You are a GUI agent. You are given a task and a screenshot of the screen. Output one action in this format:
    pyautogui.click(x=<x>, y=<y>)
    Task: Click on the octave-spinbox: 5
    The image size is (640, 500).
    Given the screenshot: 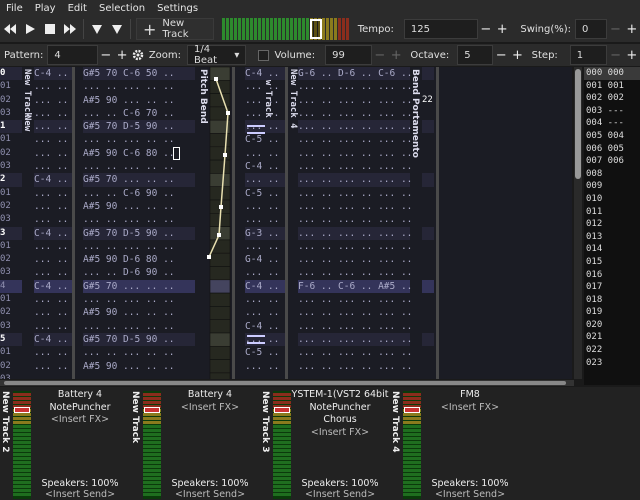 What is the action you would take?
    pyautogui.click(x=475, y=55)
    